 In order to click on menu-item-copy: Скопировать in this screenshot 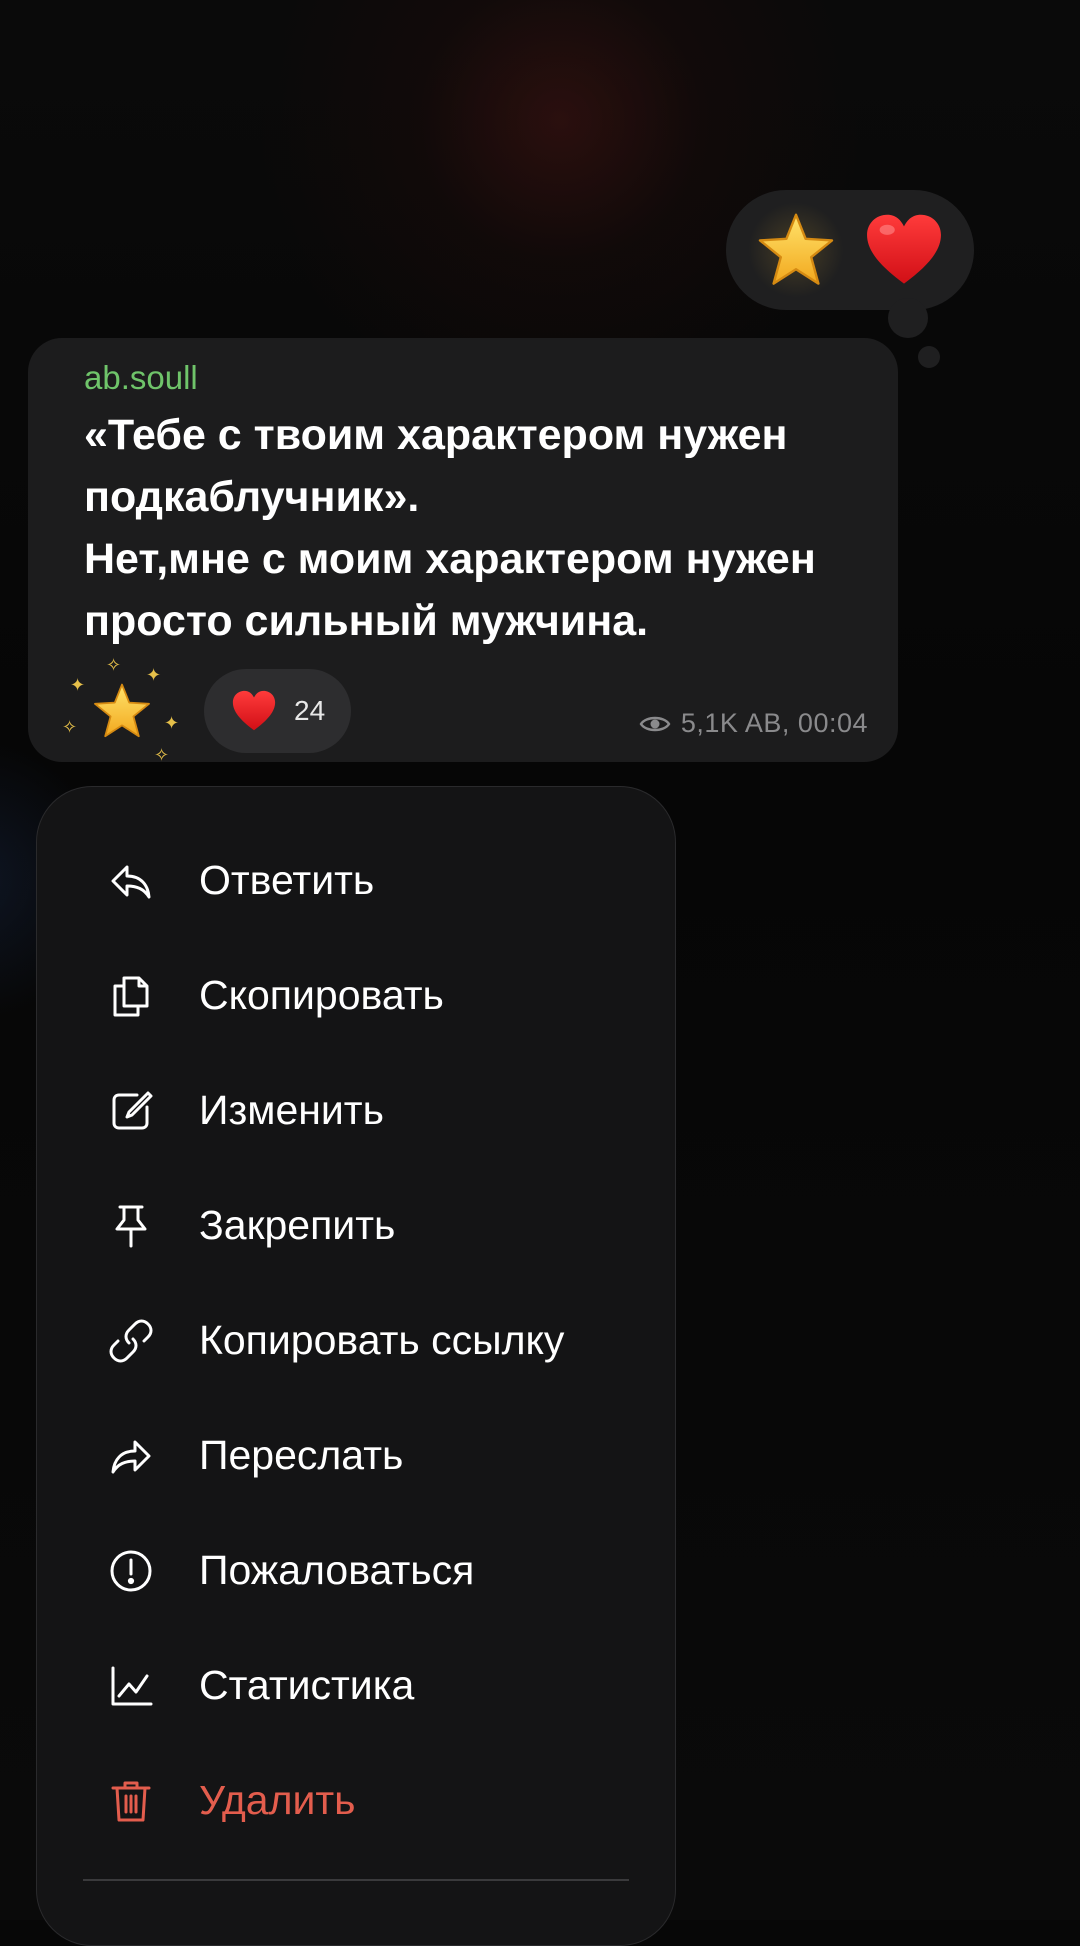, I will do `click(356, 995)`.